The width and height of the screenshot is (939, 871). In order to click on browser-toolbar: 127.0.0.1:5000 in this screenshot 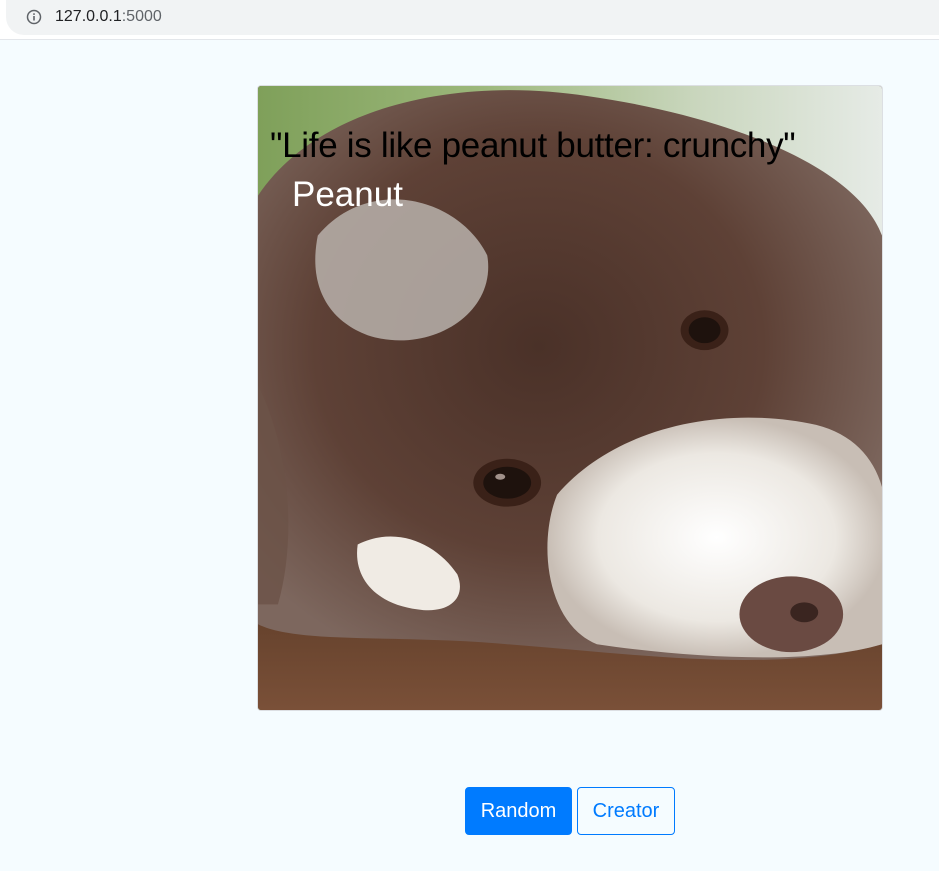, I will do `click(469, 20)`.